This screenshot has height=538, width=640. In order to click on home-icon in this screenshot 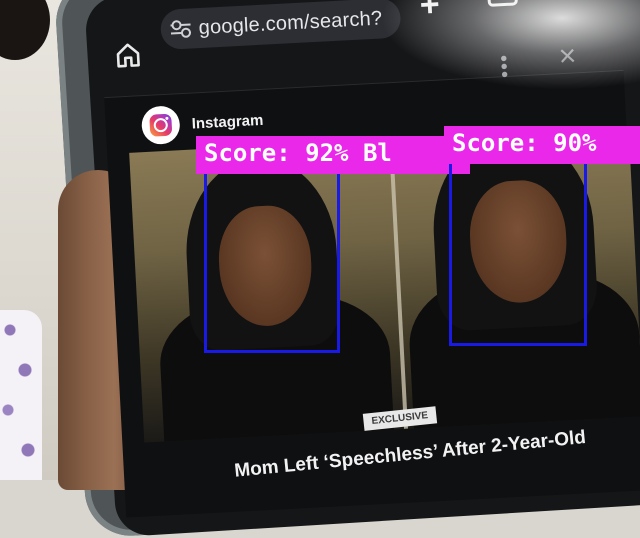, I will do `click(127, 54)`.